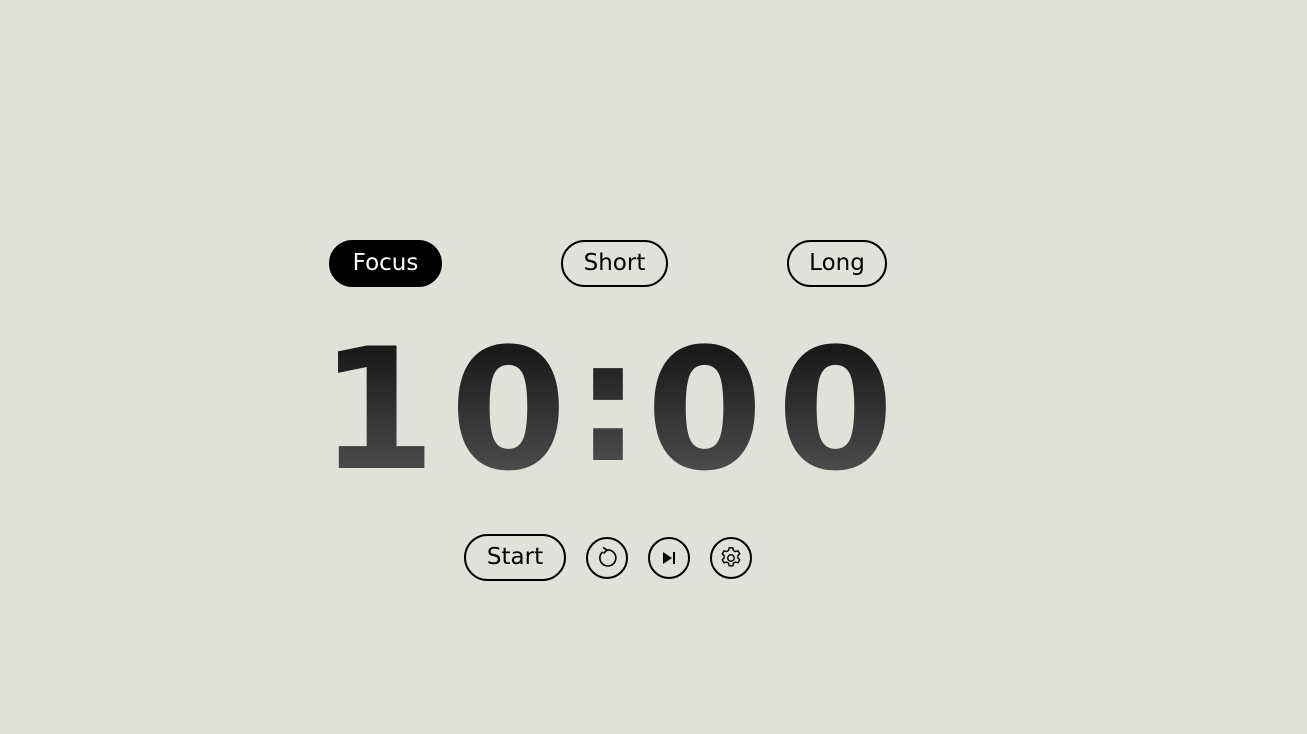 The width and height of the screenshot is (1307, 734). I want to click on tab-long: Long, so click(837, 263).